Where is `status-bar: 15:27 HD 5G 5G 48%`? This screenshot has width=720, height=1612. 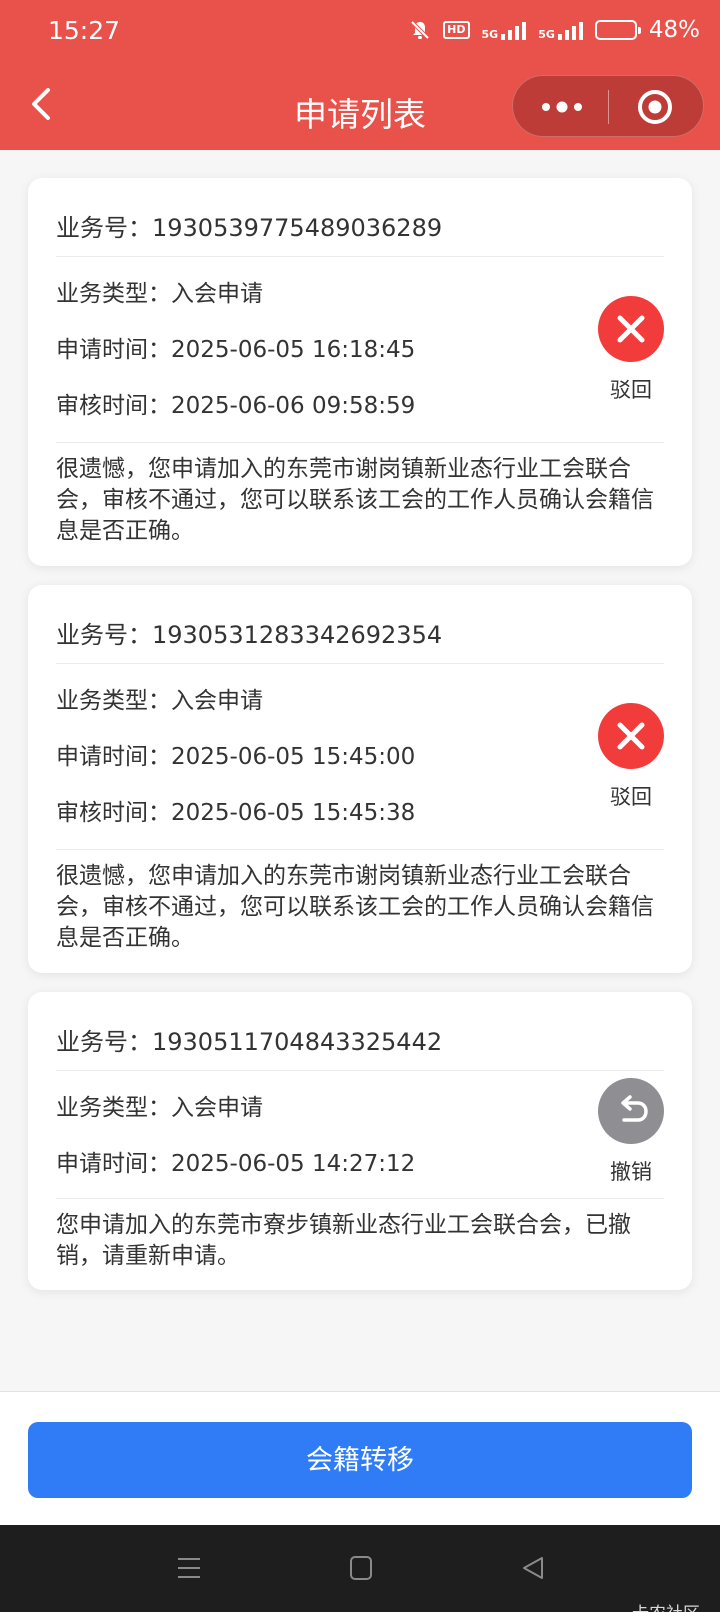 status-bar: 15:27 HD 5G 5G 48% is located at coordinates (360, 33).